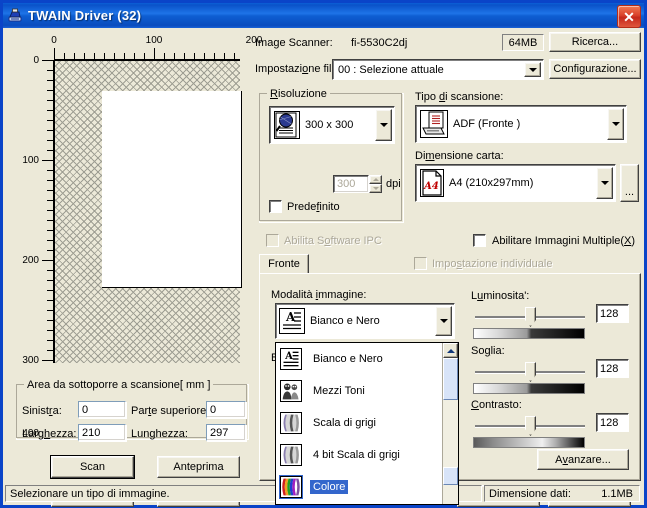 The image size is (647, 508). Describe the element at coordinates (298, 94) in the screenshot. I see `resolution-group-title: Risoluzione` at that location.